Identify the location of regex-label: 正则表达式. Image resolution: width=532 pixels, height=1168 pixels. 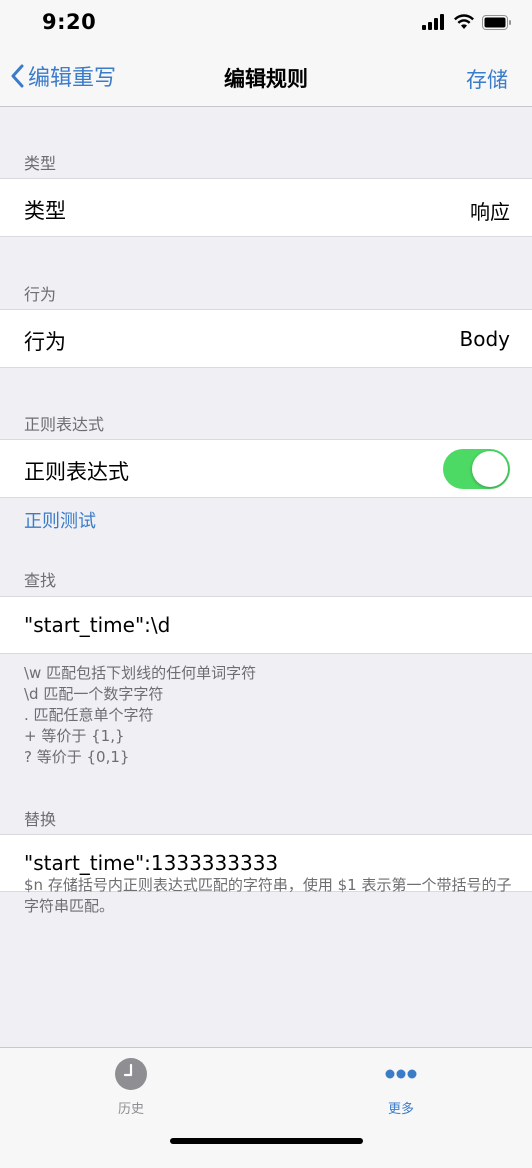
(76, 472).